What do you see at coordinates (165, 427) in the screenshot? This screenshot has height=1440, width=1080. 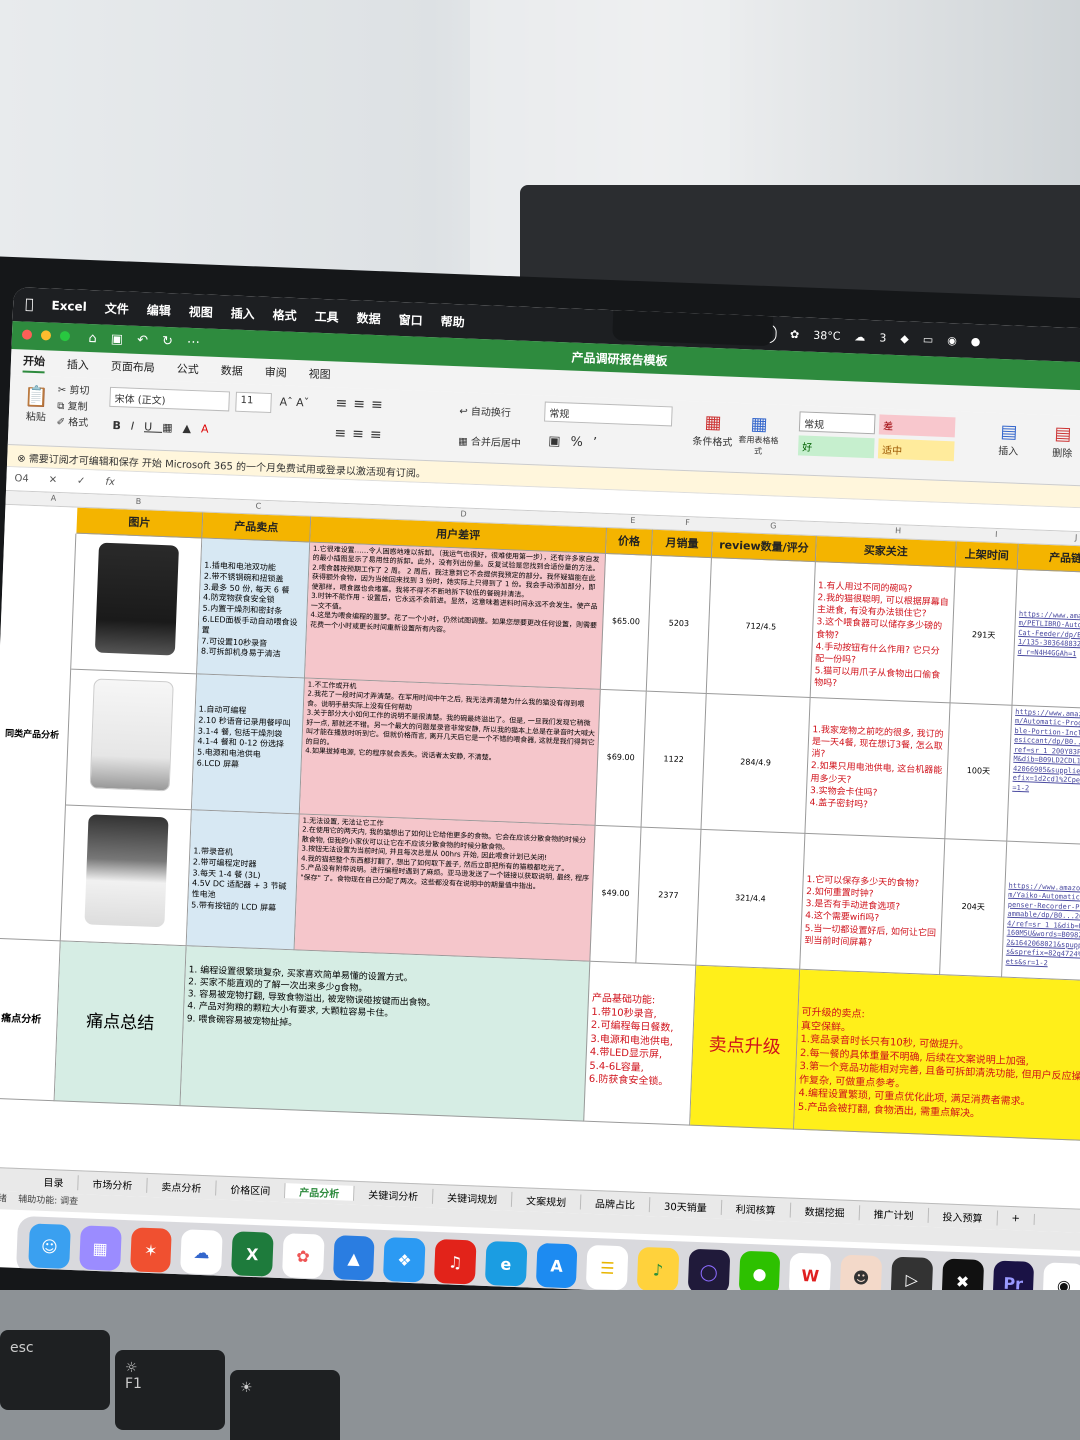 I see `font-style-buttons: BIU▦▲A` at bounding box center [165, 427].